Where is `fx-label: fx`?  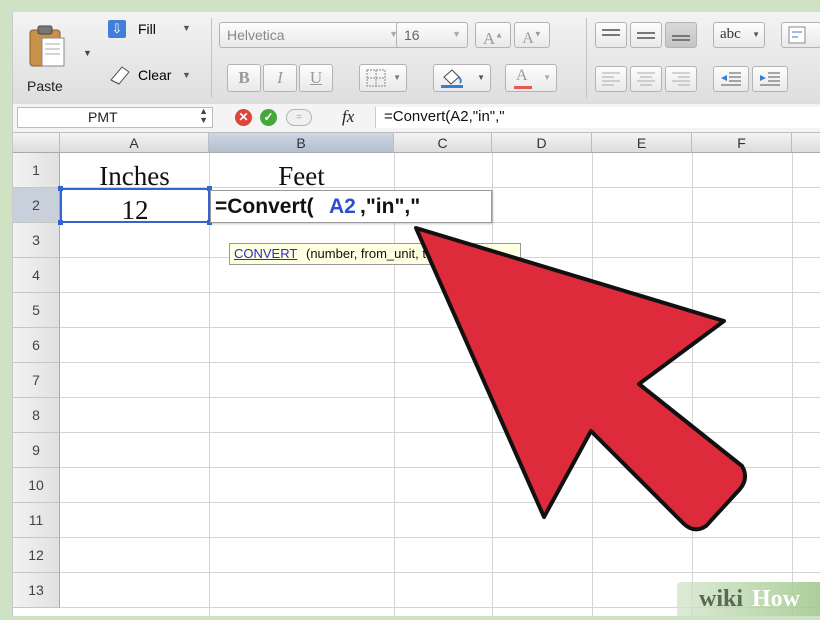
fx-label: fx is located at coordinates (348, 117).